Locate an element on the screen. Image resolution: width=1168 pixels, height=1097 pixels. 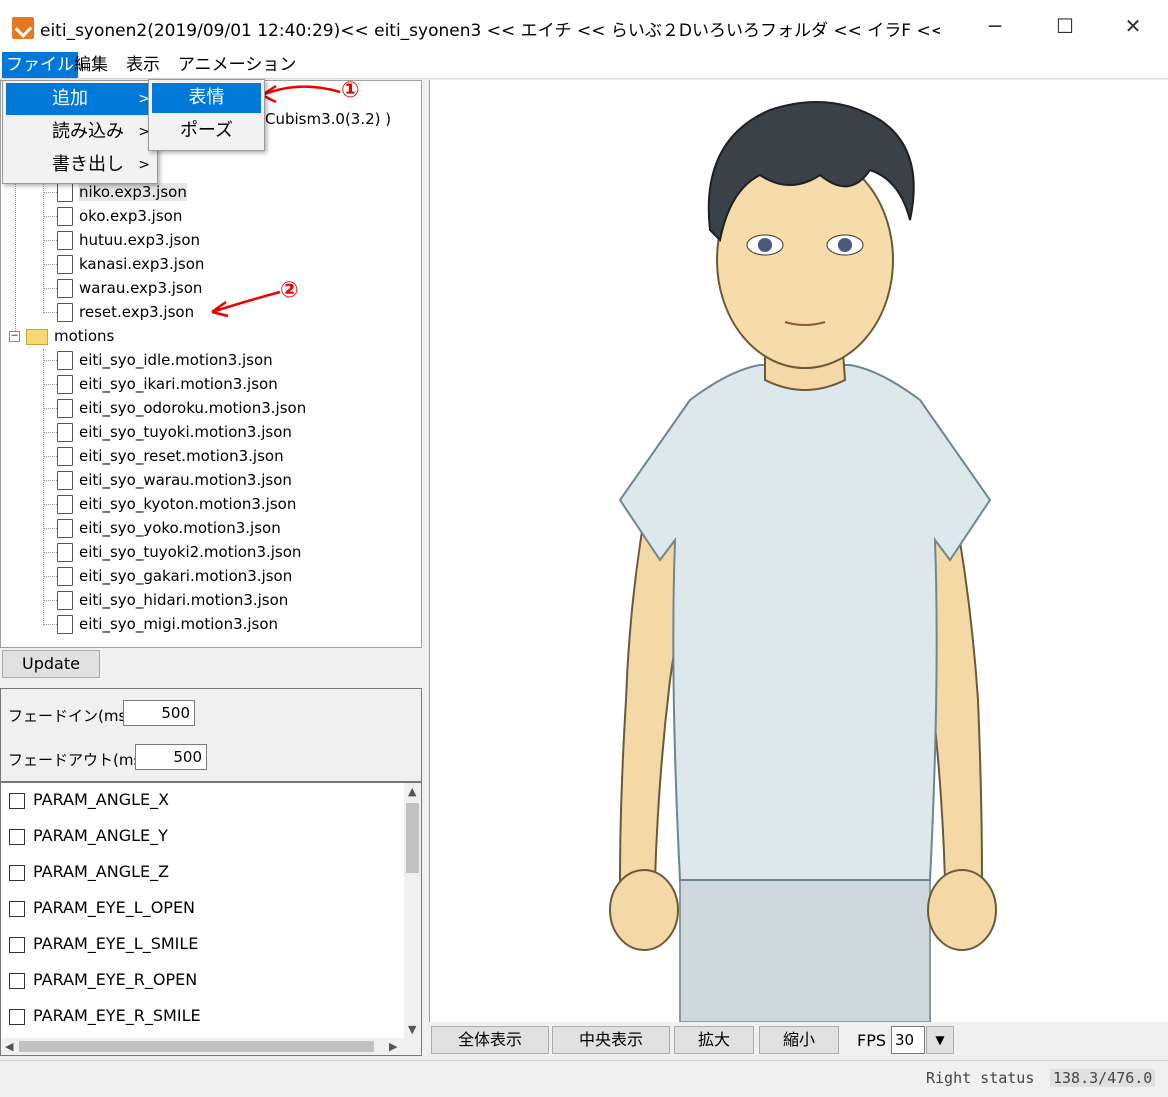
scroll-up-icon: ▲ is located at coordinates (412, 791).